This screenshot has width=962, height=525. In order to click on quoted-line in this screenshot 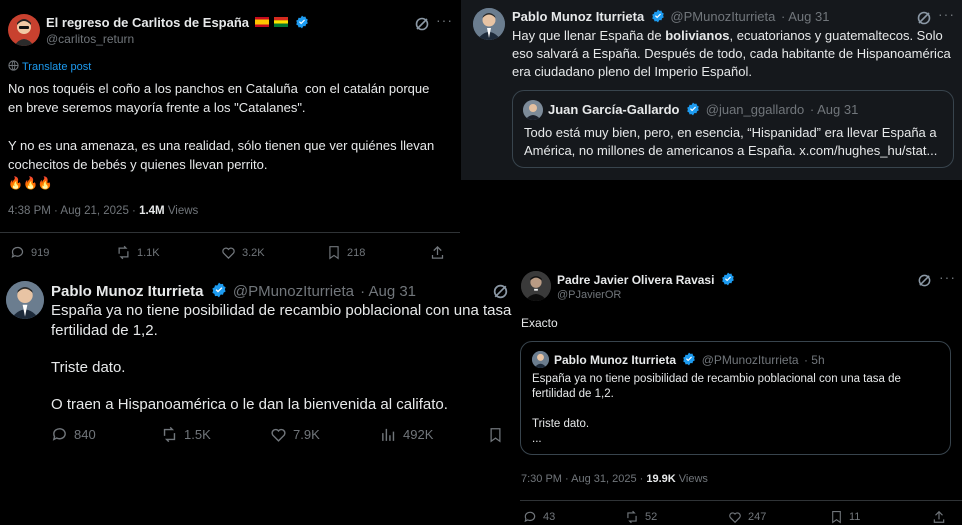, I will do `click(716, 409)`.